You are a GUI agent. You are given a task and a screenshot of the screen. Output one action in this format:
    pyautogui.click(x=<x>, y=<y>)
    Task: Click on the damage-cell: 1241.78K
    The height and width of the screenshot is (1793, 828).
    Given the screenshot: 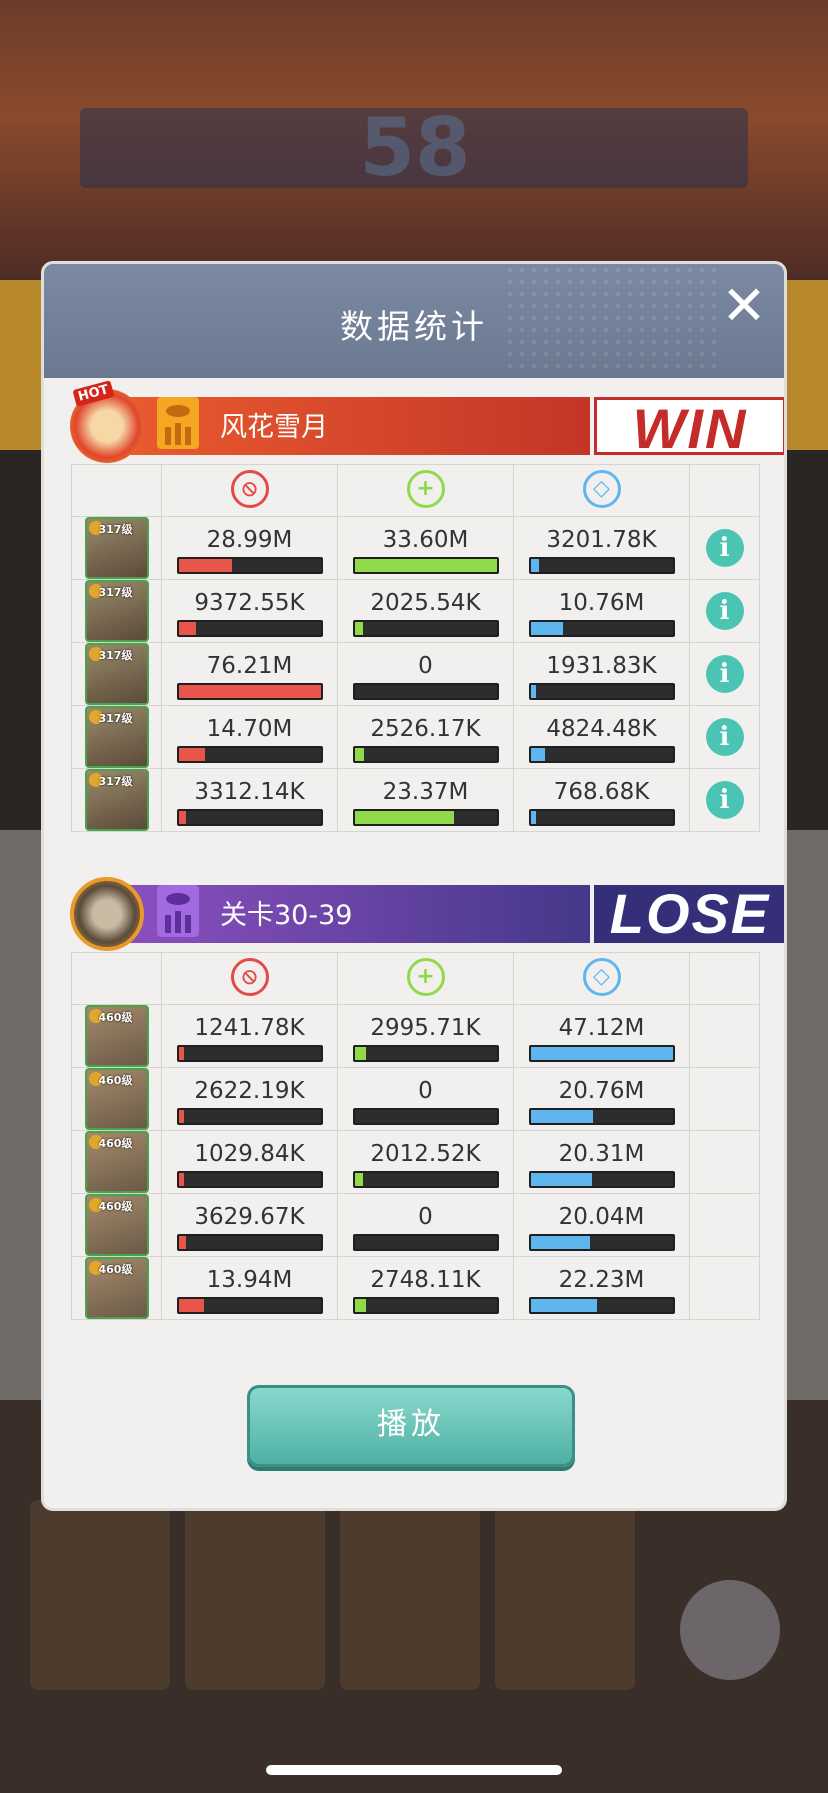 What is the action you would take?
    pyautogui.click(x=249, y=1036)
    